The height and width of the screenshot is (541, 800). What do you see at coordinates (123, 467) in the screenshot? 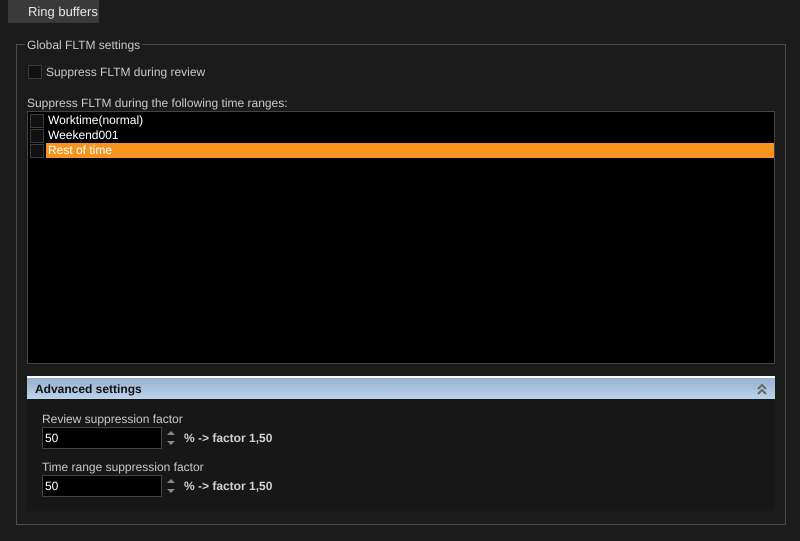
I see `field-label: Time range suppression factor` at bounding box center [123, 467].